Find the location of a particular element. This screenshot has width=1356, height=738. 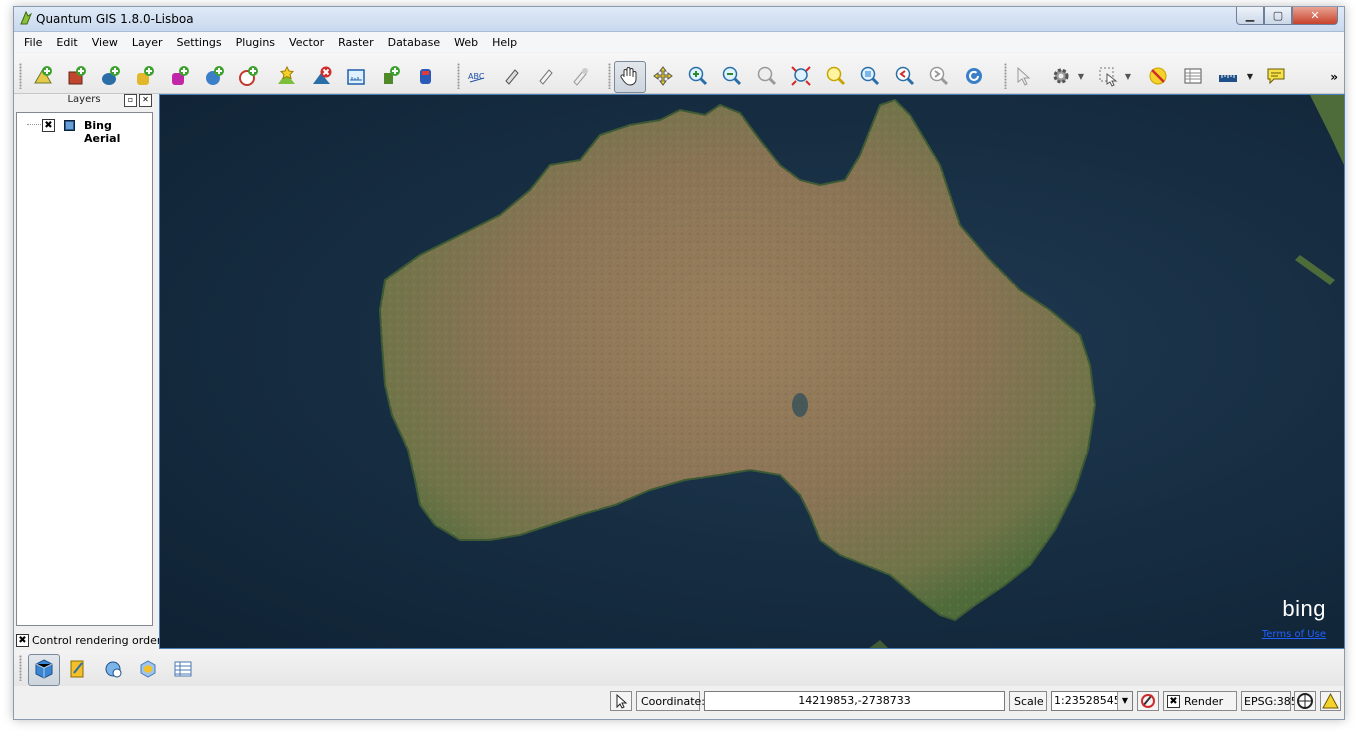

scale-combobox: 1:23528545 ▼ is located at coordinates (1092, 701).